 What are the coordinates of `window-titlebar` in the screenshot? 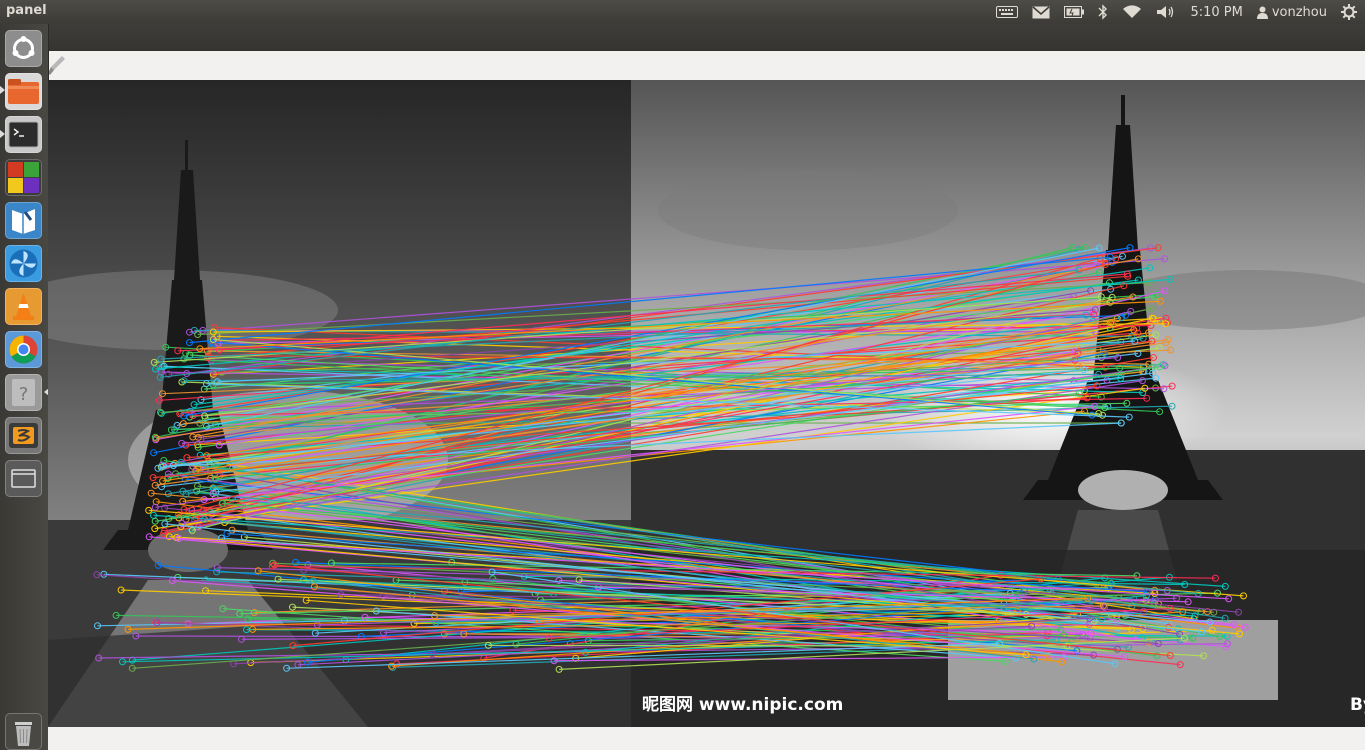 It's located at (706, 37).